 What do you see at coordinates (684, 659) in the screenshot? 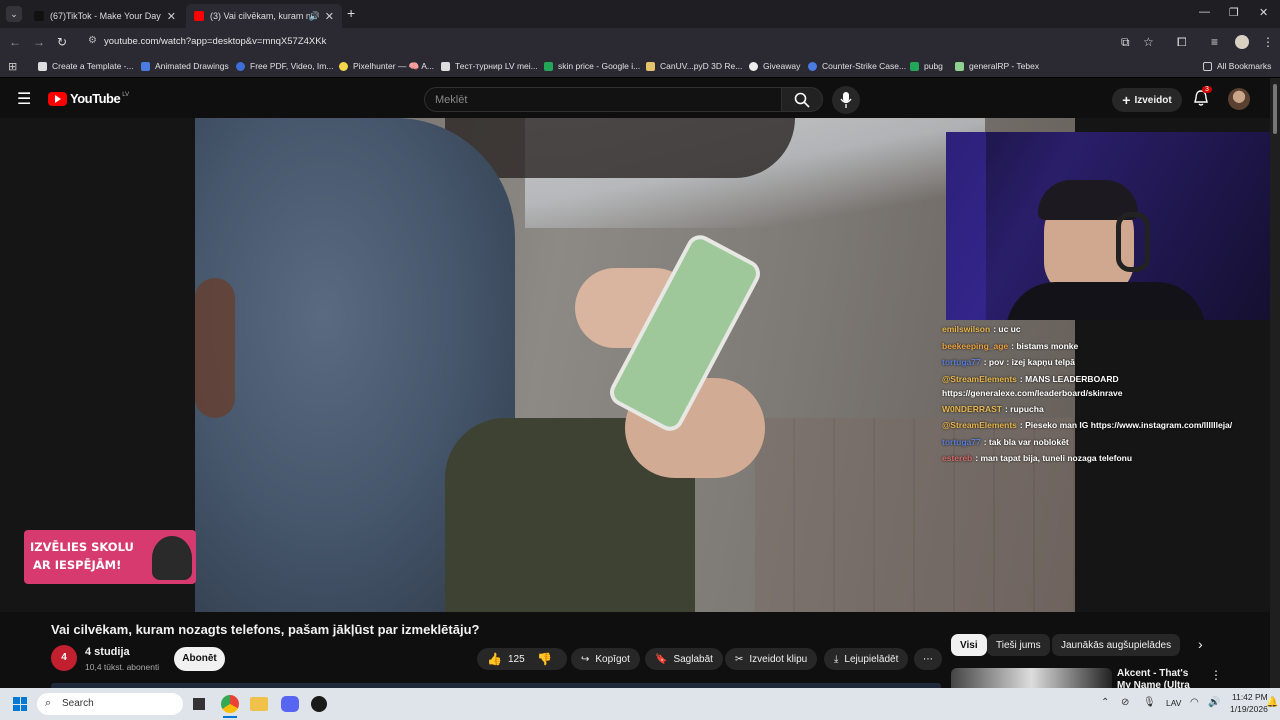
I see `save-button: 🔖 Saglabāt` at bounding box center [684, 659].